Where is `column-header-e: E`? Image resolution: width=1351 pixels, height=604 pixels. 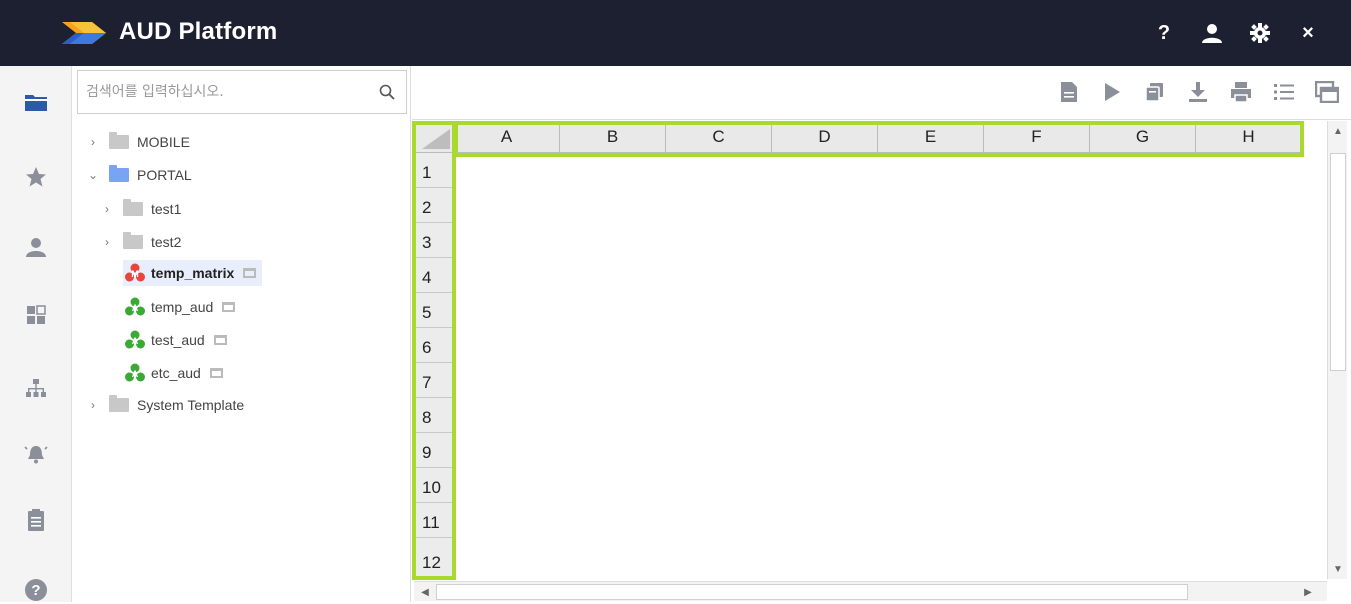
column-header-e: E is located at coordinates (931, 137).